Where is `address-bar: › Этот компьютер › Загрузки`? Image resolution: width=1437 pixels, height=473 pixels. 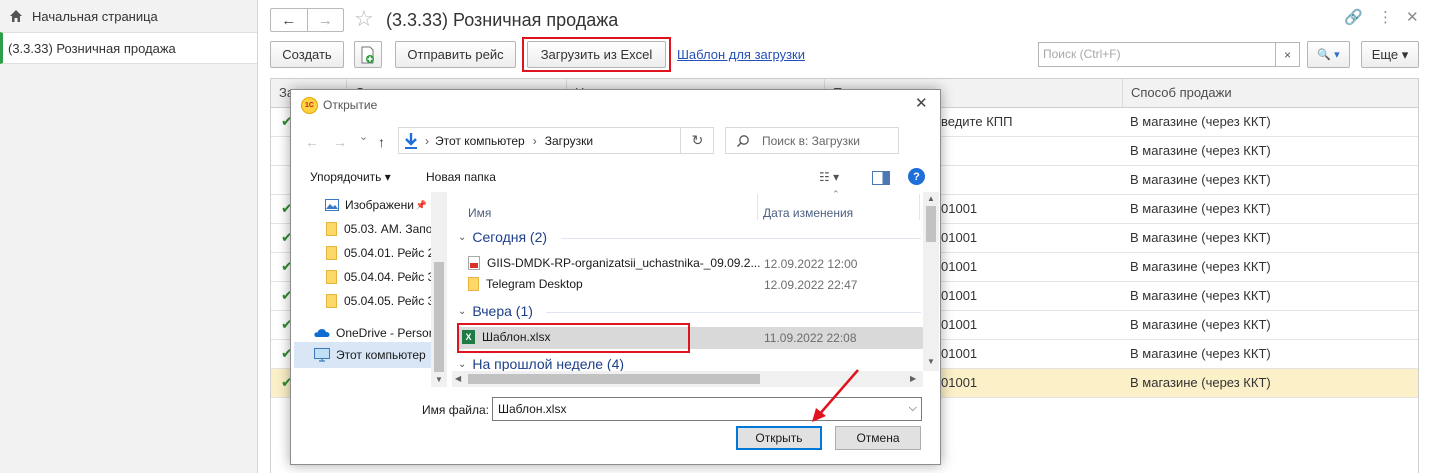 address-bar: › Этот компьютер › Загрузки is located at coordinates (556, 140).